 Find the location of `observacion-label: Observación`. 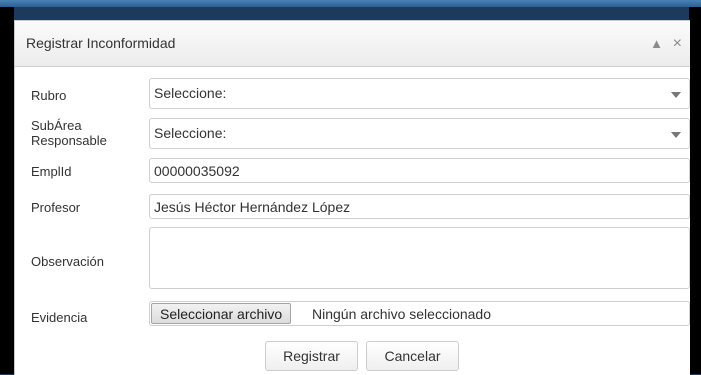

observacion-label: Observación is located at coordinates (67, 261).